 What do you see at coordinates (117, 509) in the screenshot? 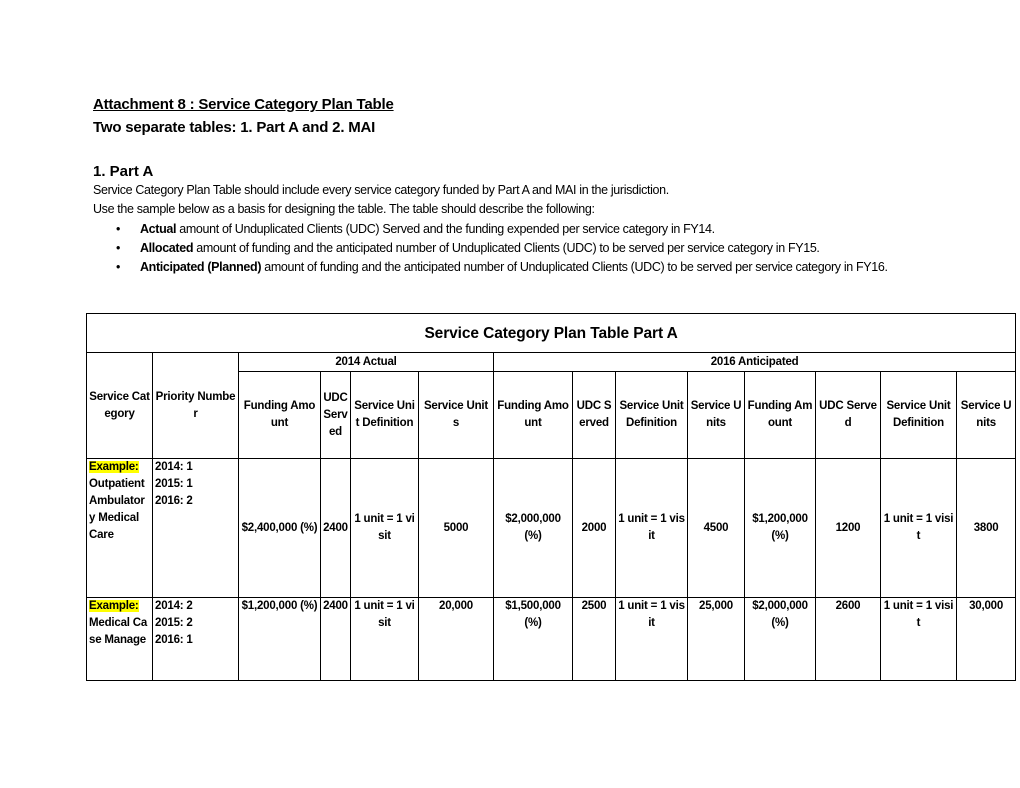
I see `category-name: Outpatient Ambulatory Medical Care` at bounding box center [117, 509].